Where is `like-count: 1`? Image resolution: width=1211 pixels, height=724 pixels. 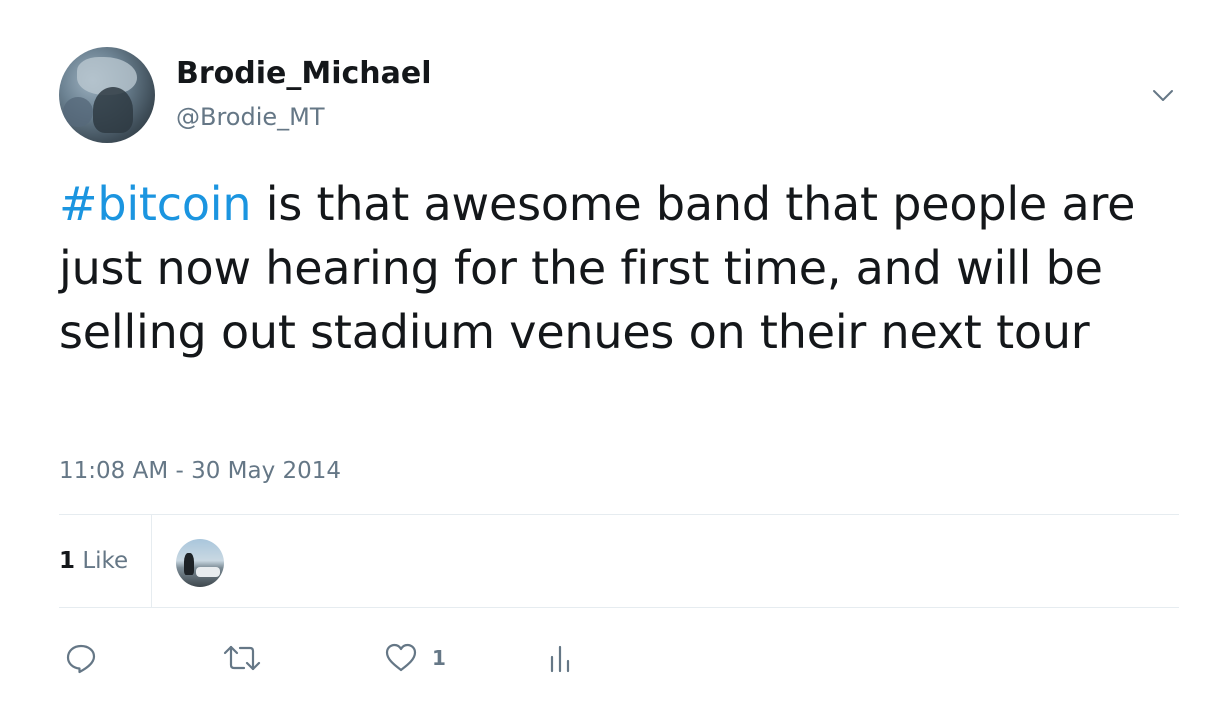
like-count: 1 is located at coordinates (439, 658).